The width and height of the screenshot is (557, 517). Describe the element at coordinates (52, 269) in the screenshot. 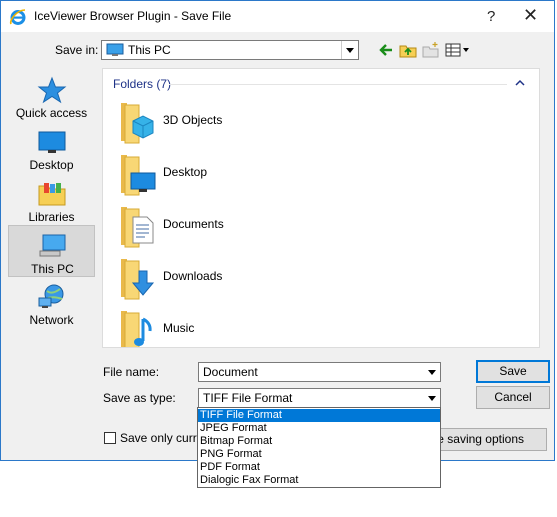

I see `place-label: This PC` at that location.